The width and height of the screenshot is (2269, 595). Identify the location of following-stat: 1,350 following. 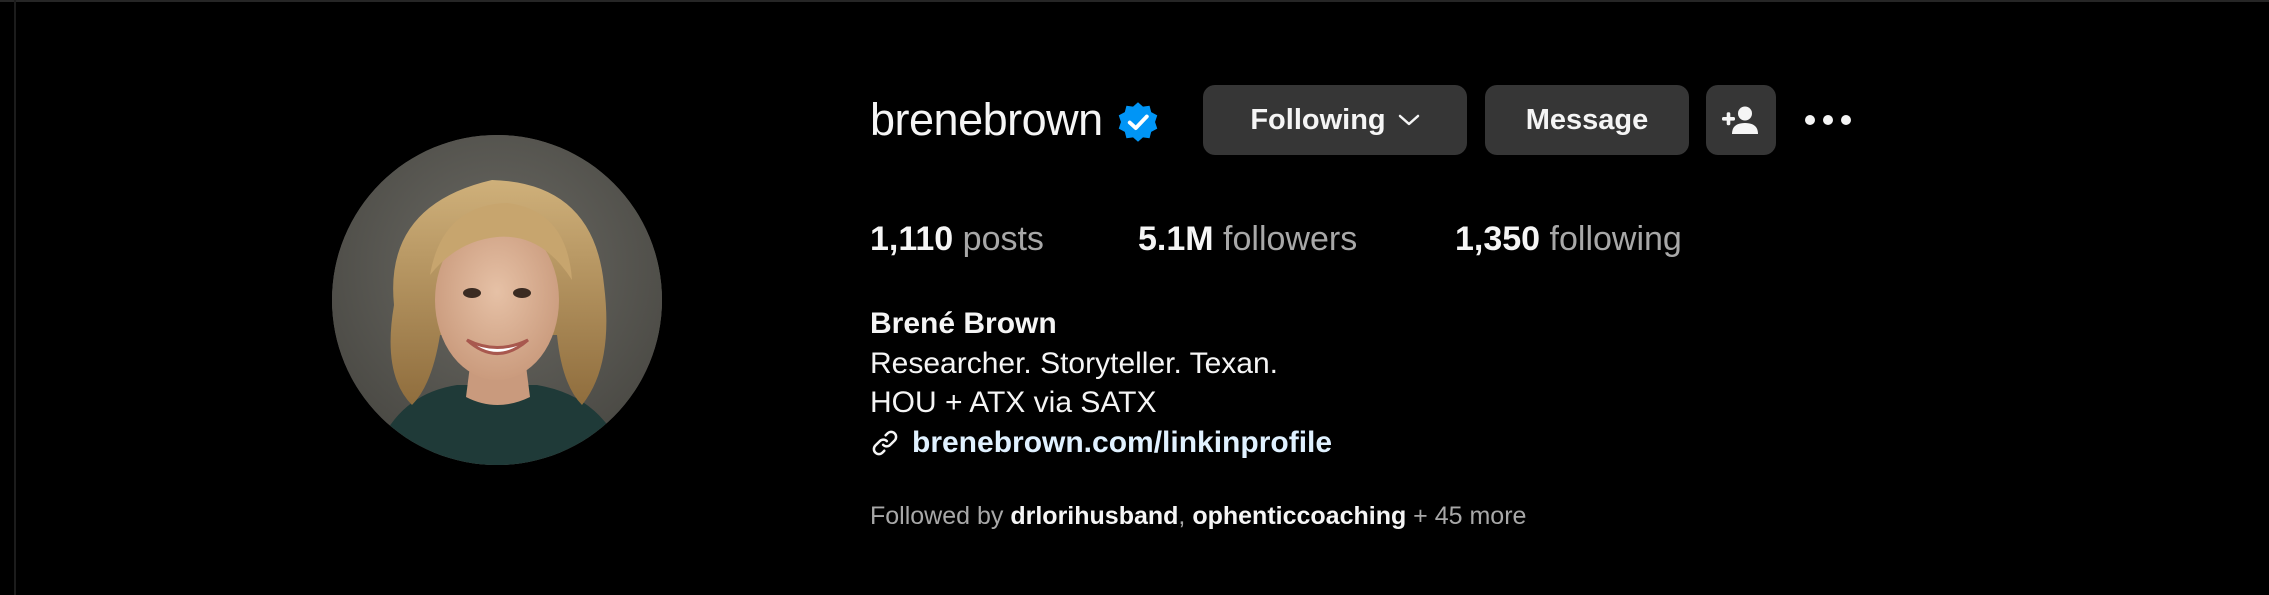
(1568, 239).